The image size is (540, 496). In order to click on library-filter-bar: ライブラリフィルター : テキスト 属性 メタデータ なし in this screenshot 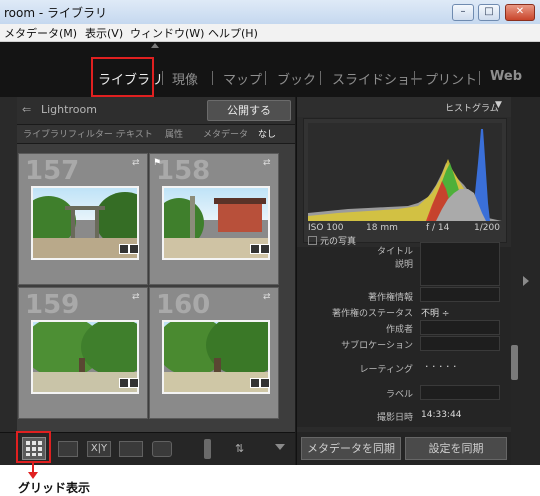, I will do `click(156, 134)`.